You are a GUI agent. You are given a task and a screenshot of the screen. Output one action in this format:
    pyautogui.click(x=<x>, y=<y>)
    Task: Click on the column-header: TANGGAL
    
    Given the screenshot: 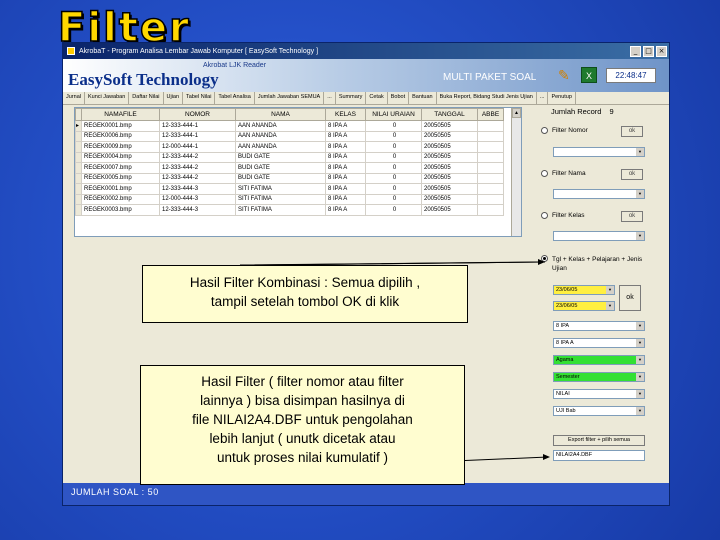 What is the action you would take?
    pyautogui.click(x=449, y=114)
    